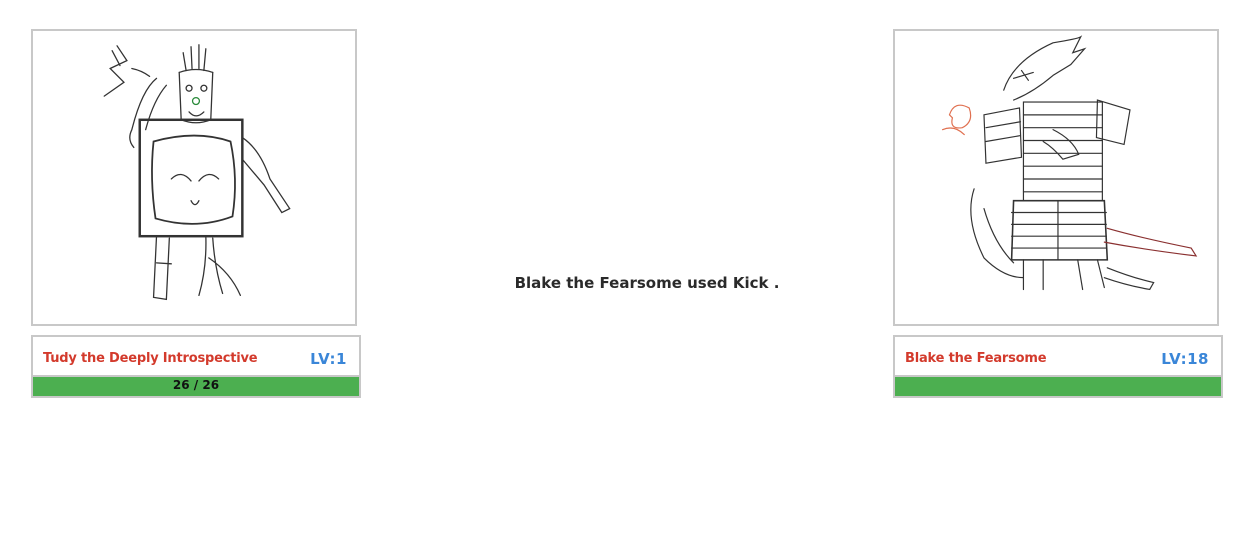  I want to click on player-portrait, so click(194, 177).